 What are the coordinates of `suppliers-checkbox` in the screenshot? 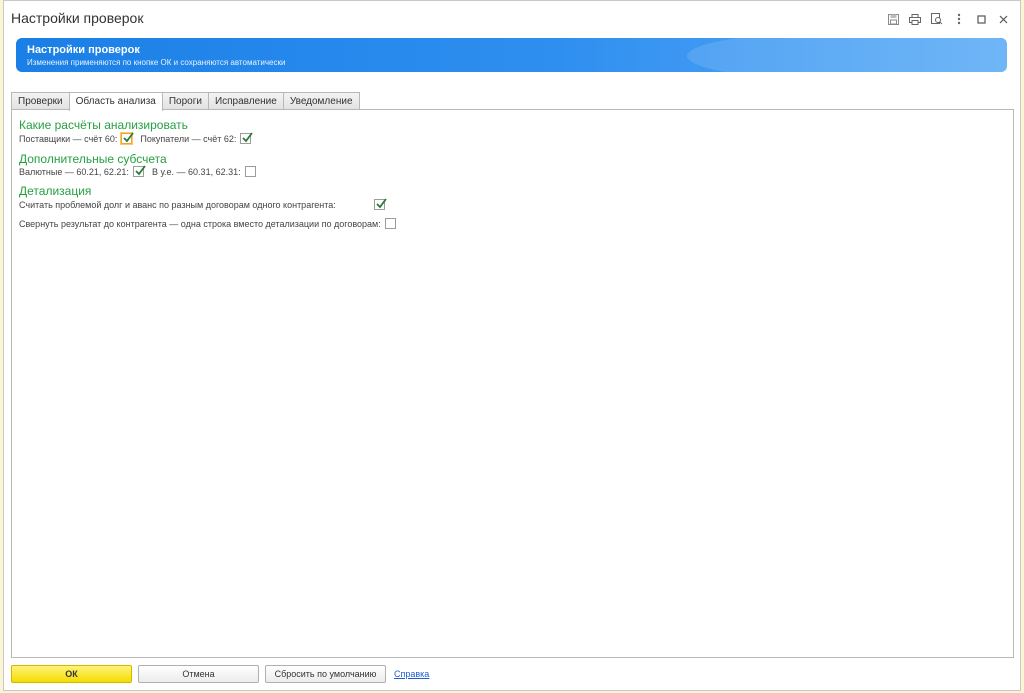 It's located at (127, 138).